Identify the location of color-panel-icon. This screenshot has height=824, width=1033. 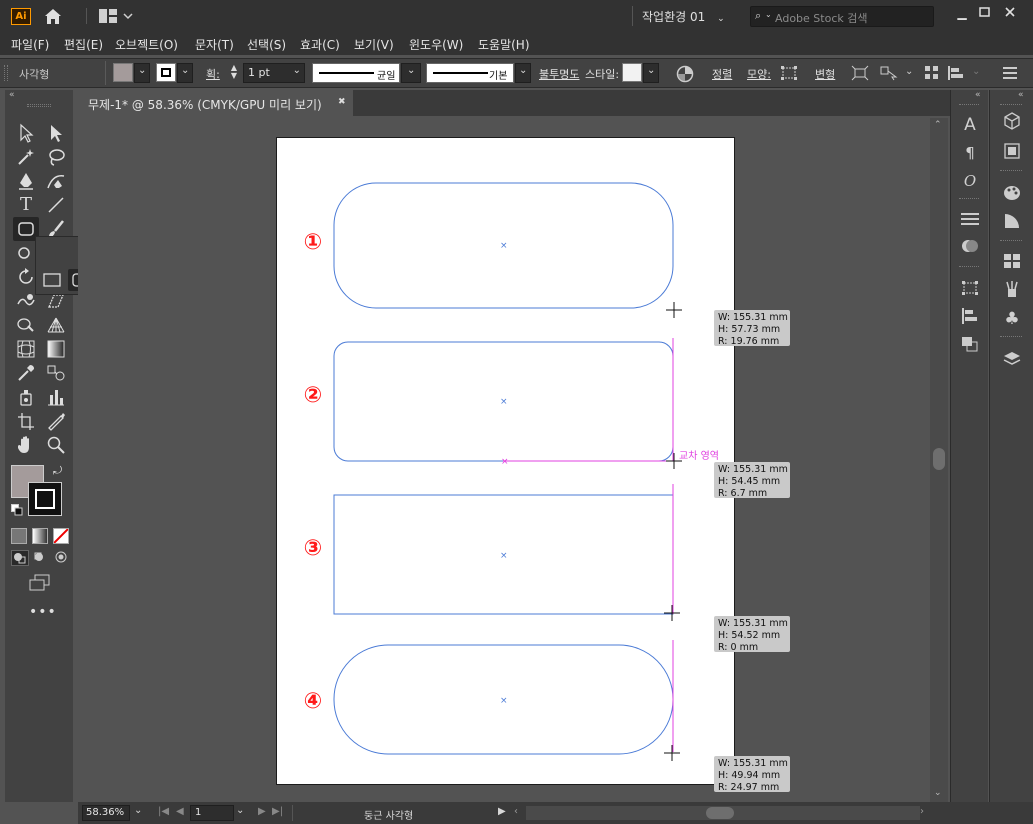
(1012, 195).